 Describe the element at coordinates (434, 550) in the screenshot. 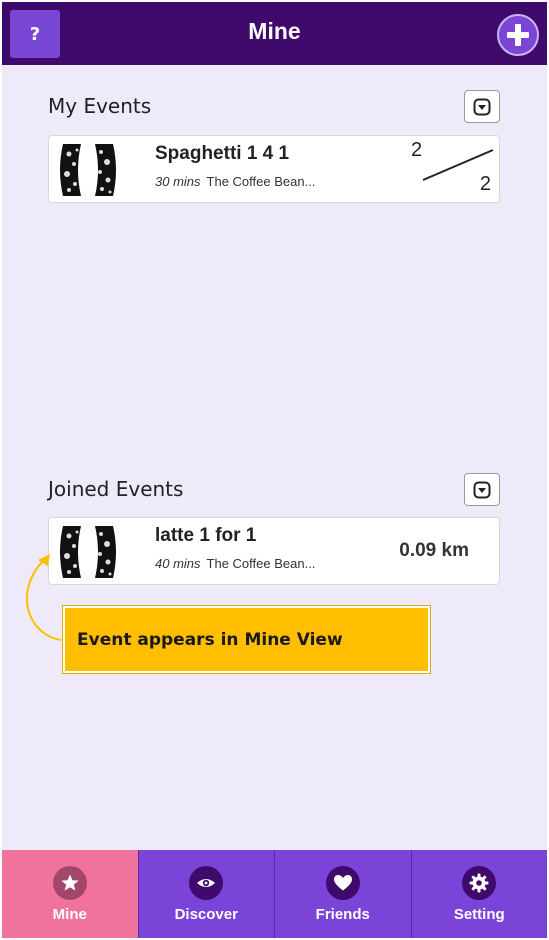

I see `event-distance: 0.09 km` at that location.